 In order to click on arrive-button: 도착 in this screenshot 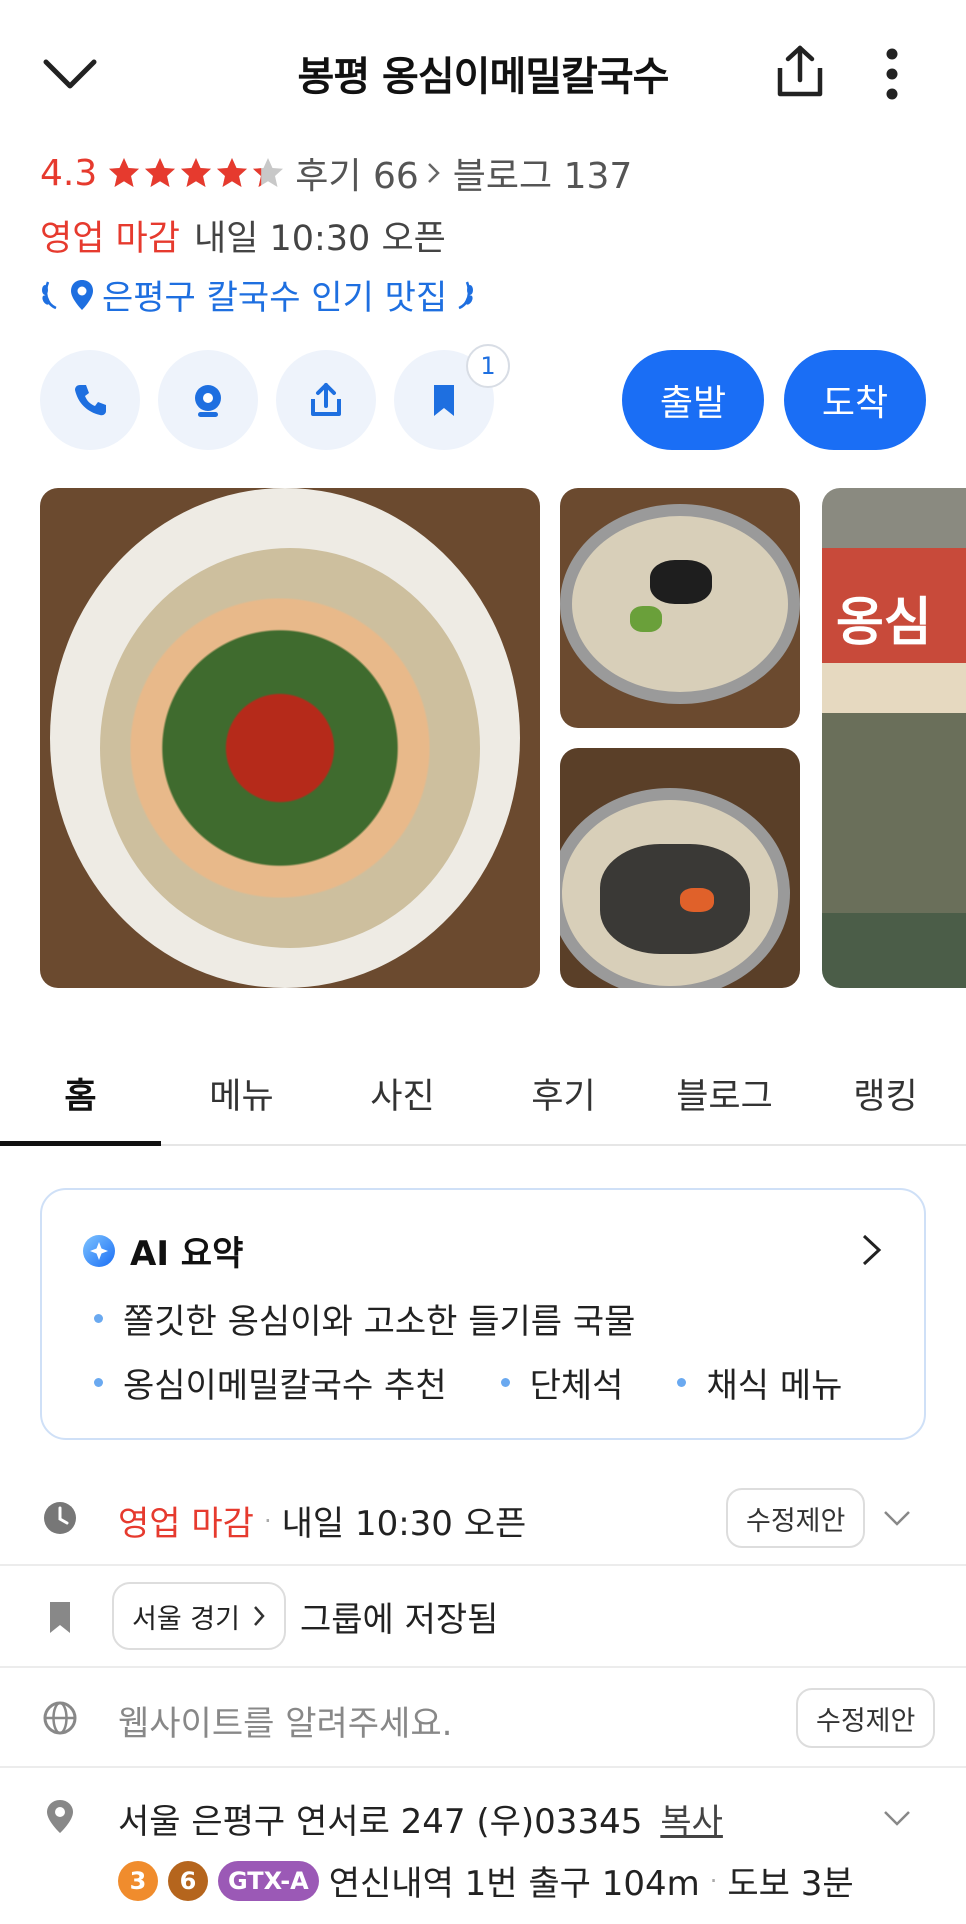, I will do `click(855, 400)`.